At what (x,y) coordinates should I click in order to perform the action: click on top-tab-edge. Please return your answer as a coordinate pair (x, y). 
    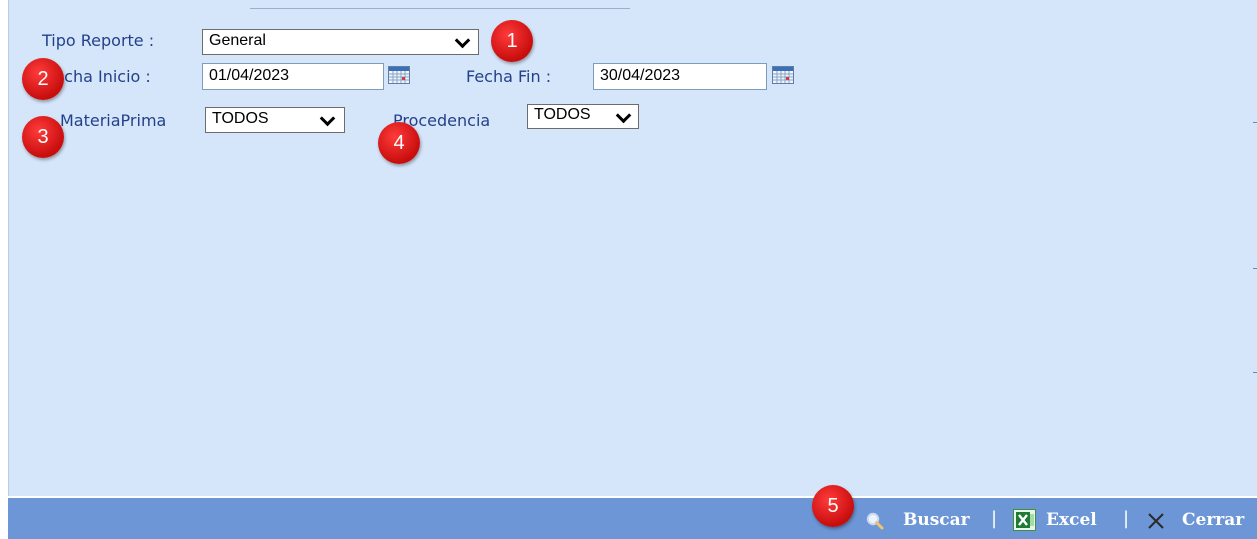
    Looking at the image, I should click on (440, 4).